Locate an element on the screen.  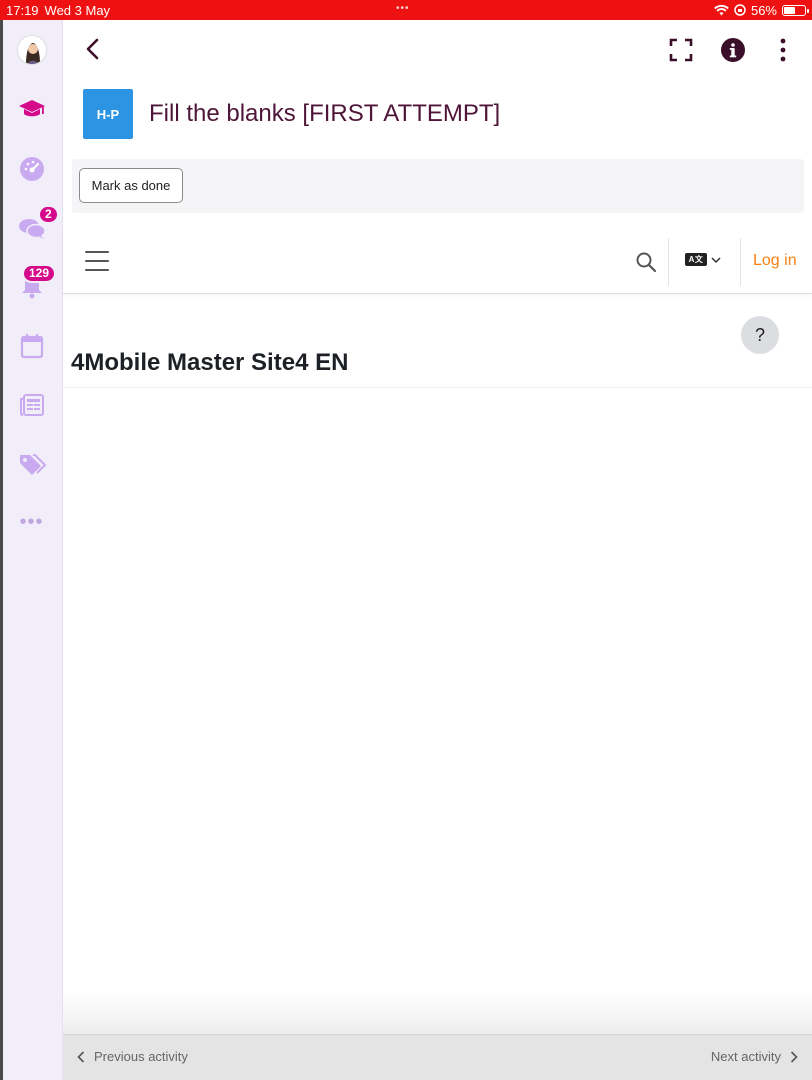
activity-title-row: H-P Fill the blanks [FIRST ATTEMPT] is located at coordinates (437, 115).